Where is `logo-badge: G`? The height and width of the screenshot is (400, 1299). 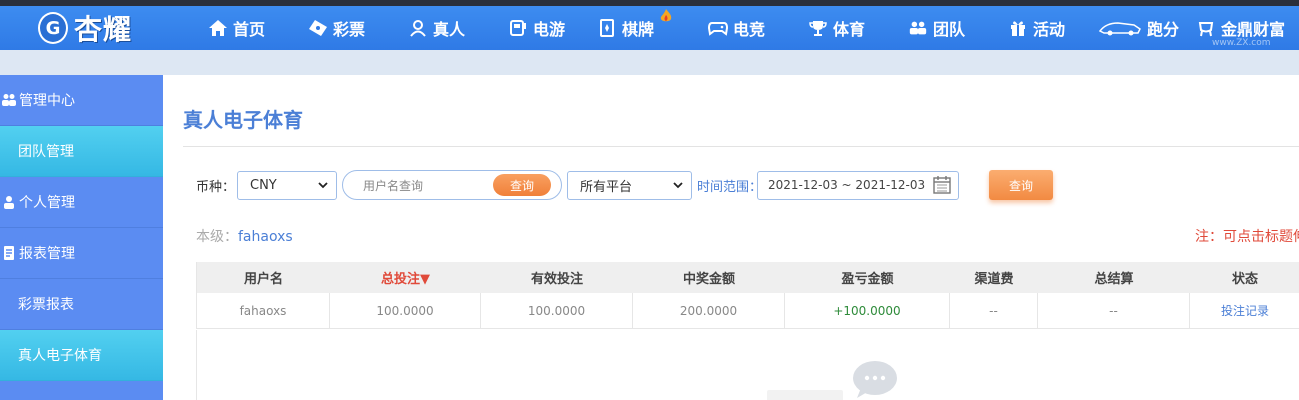
logo-badge: G is located at coordinates (53, 28).